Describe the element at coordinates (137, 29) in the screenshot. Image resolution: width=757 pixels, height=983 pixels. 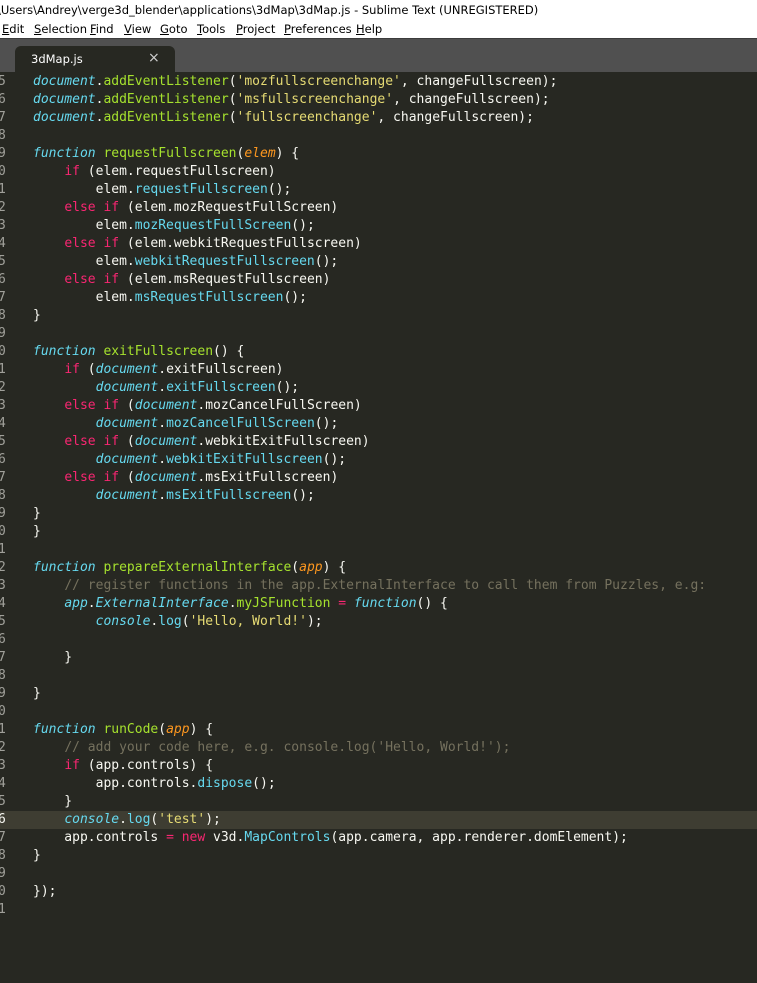
I see `menu-view: View` at that location.